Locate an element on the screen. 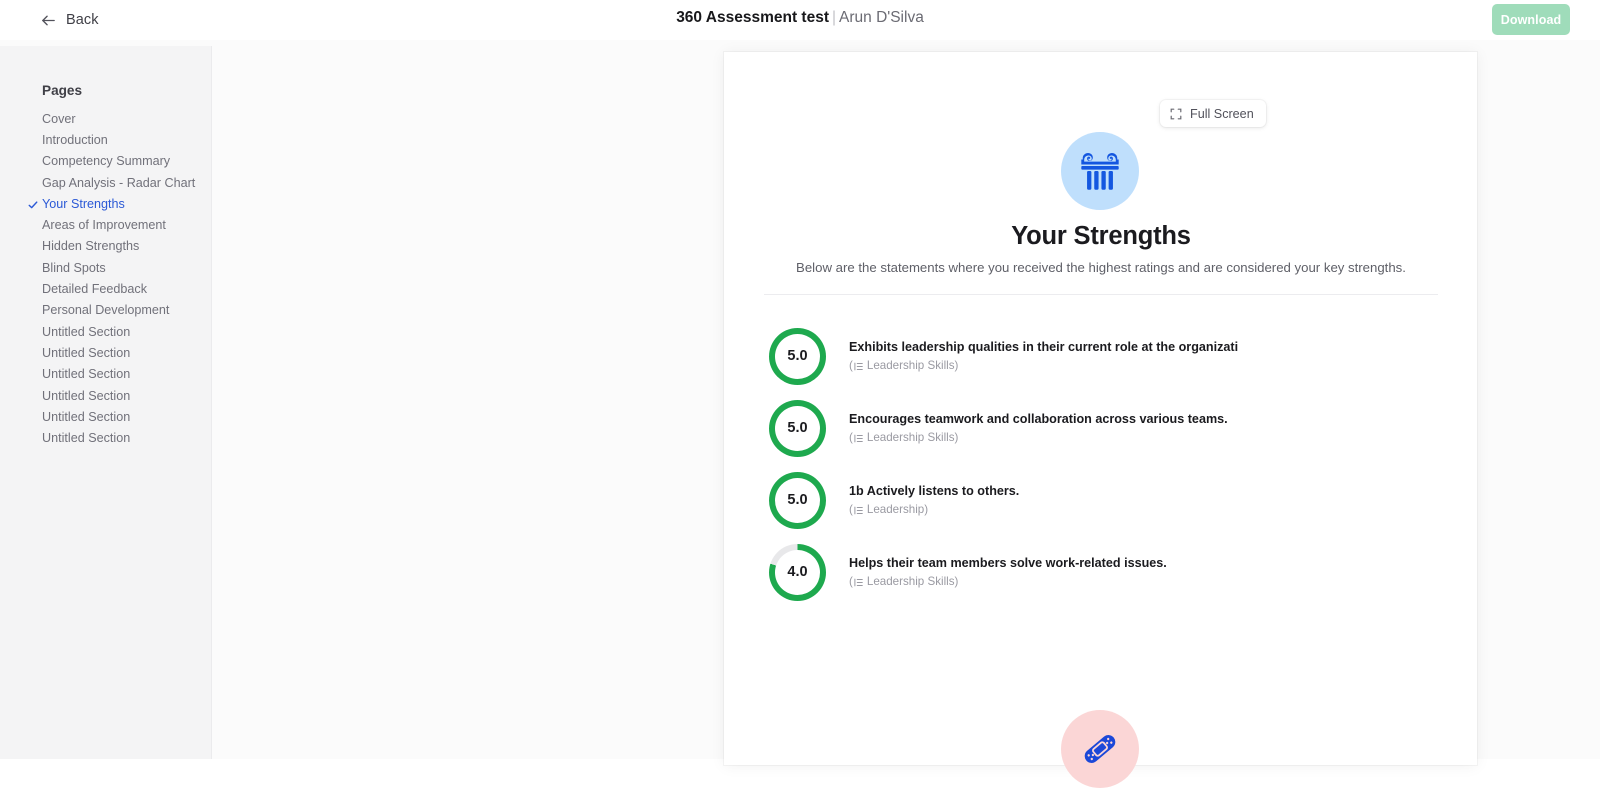  full-screen-button: Full Screen is located at coordinates (1213, 113).